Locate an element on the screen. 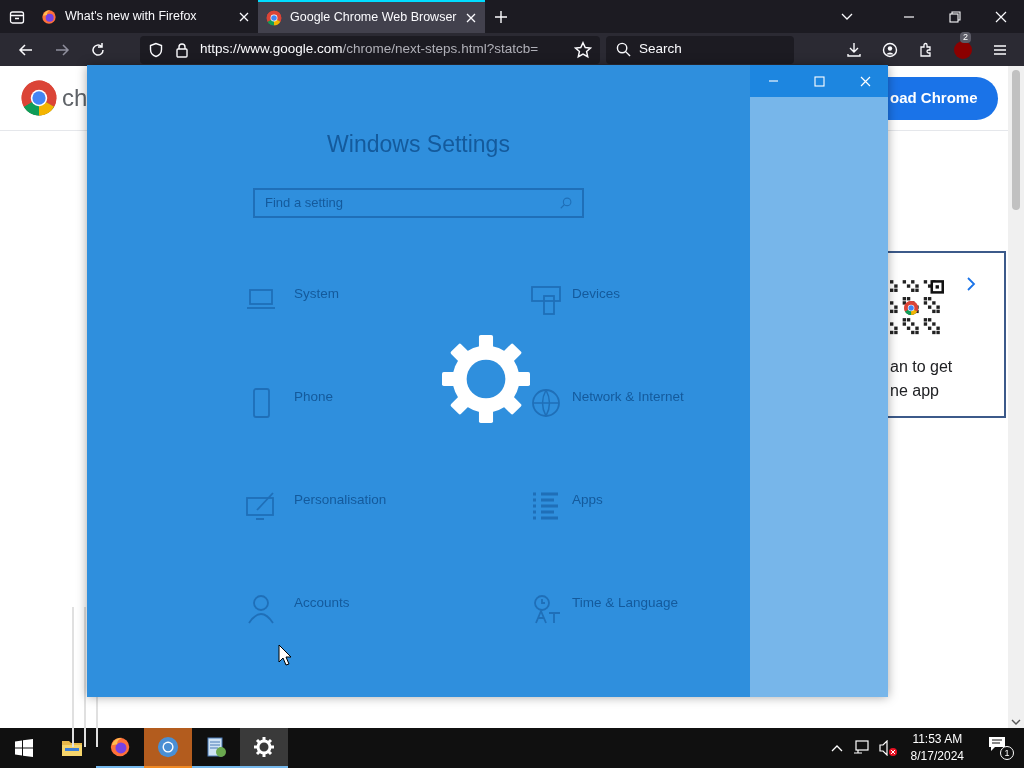  browser-tab: What's new with Firefox is located at coordinates (145, 16).